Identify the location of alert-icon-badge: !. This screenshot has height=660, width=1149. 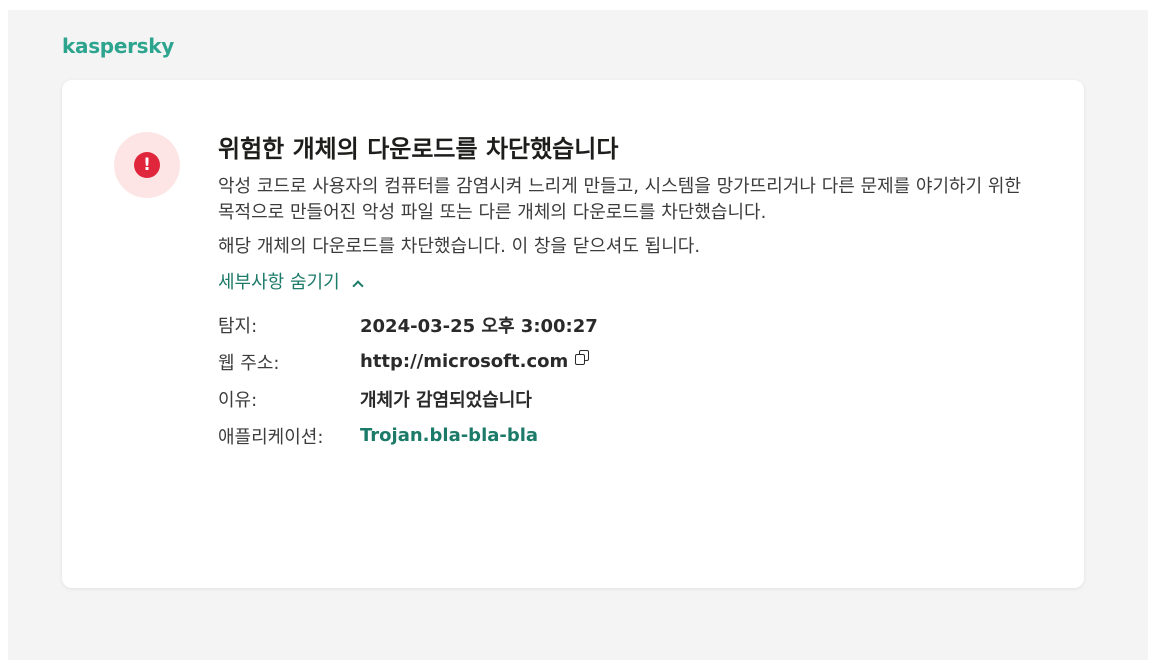
(147, 165).